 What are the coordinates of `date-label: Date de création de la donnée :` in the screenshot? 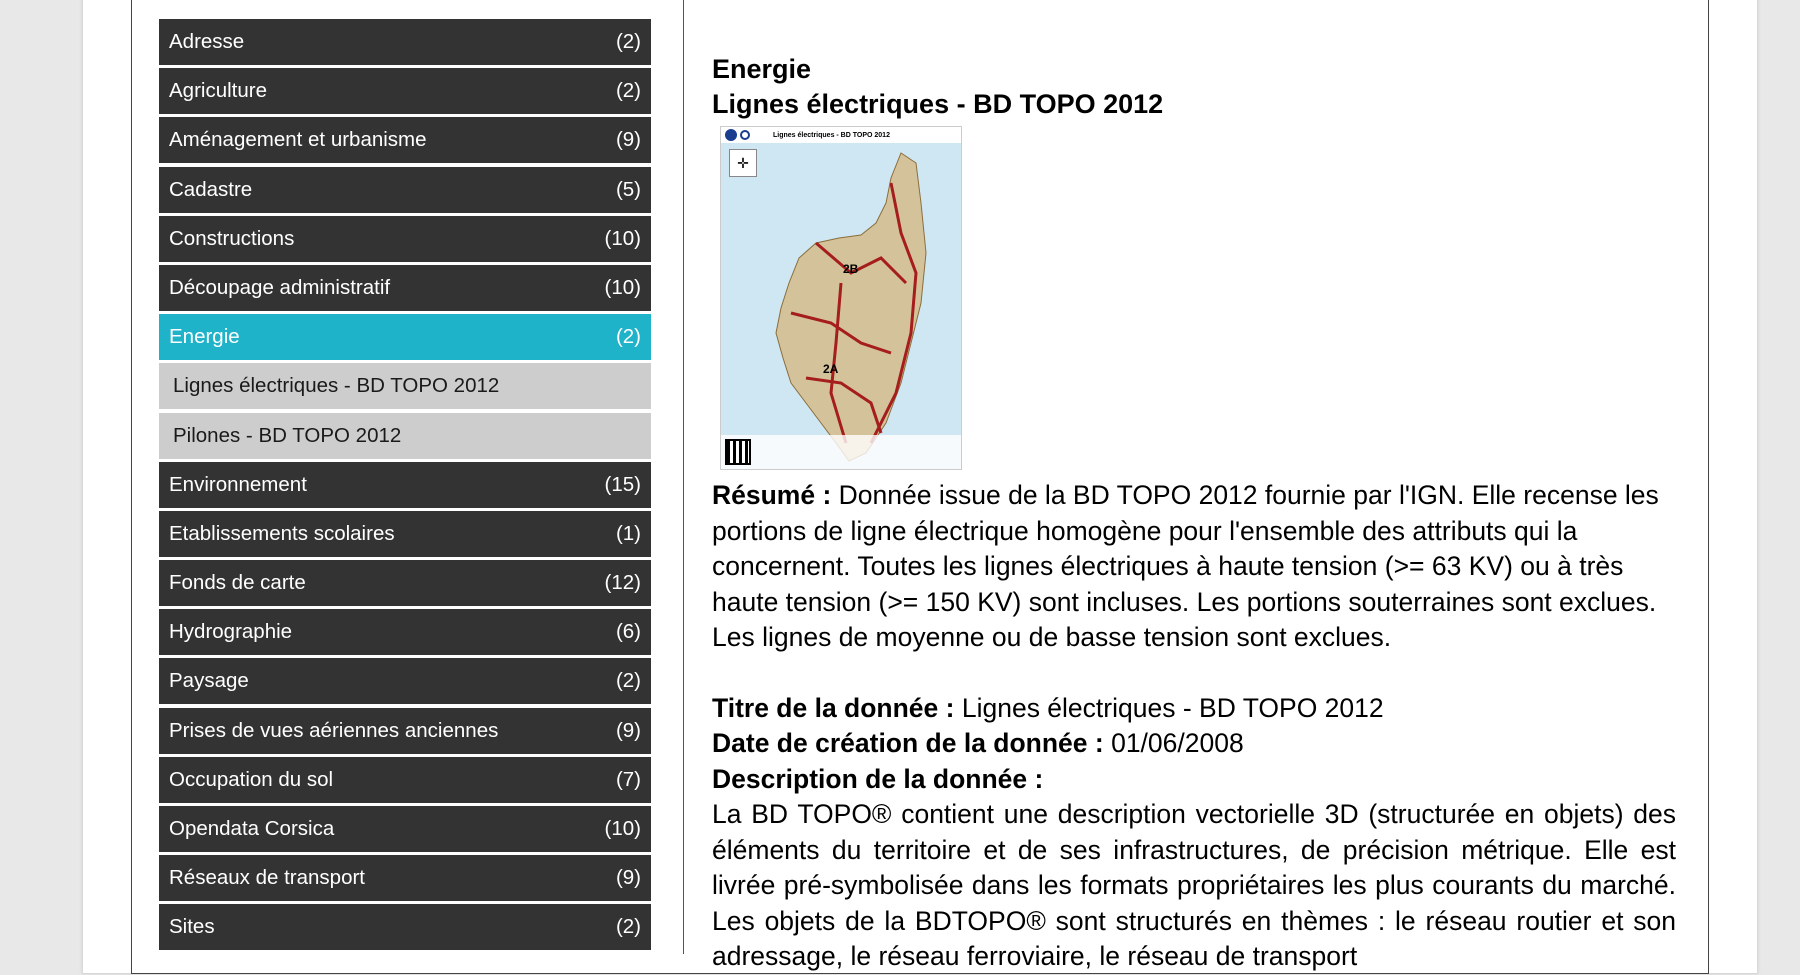 It's located at (908, 743).